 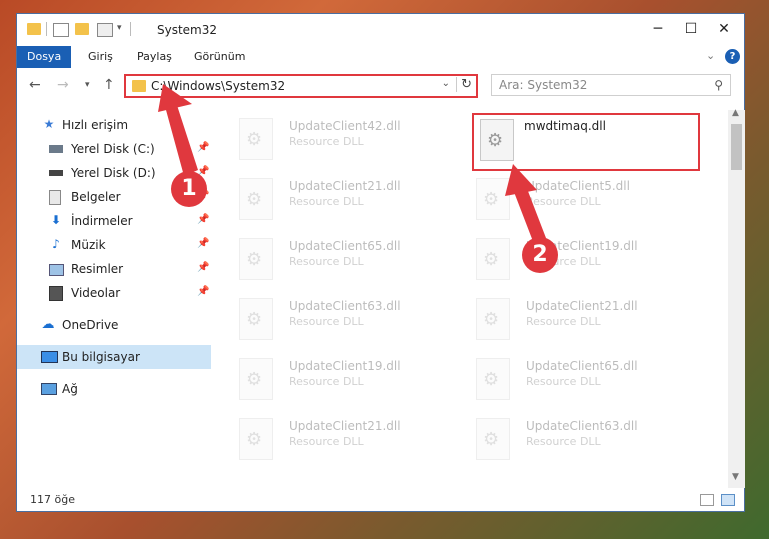 I want to click on scroll-up-icon: ▲, so click(x=735, y=113).